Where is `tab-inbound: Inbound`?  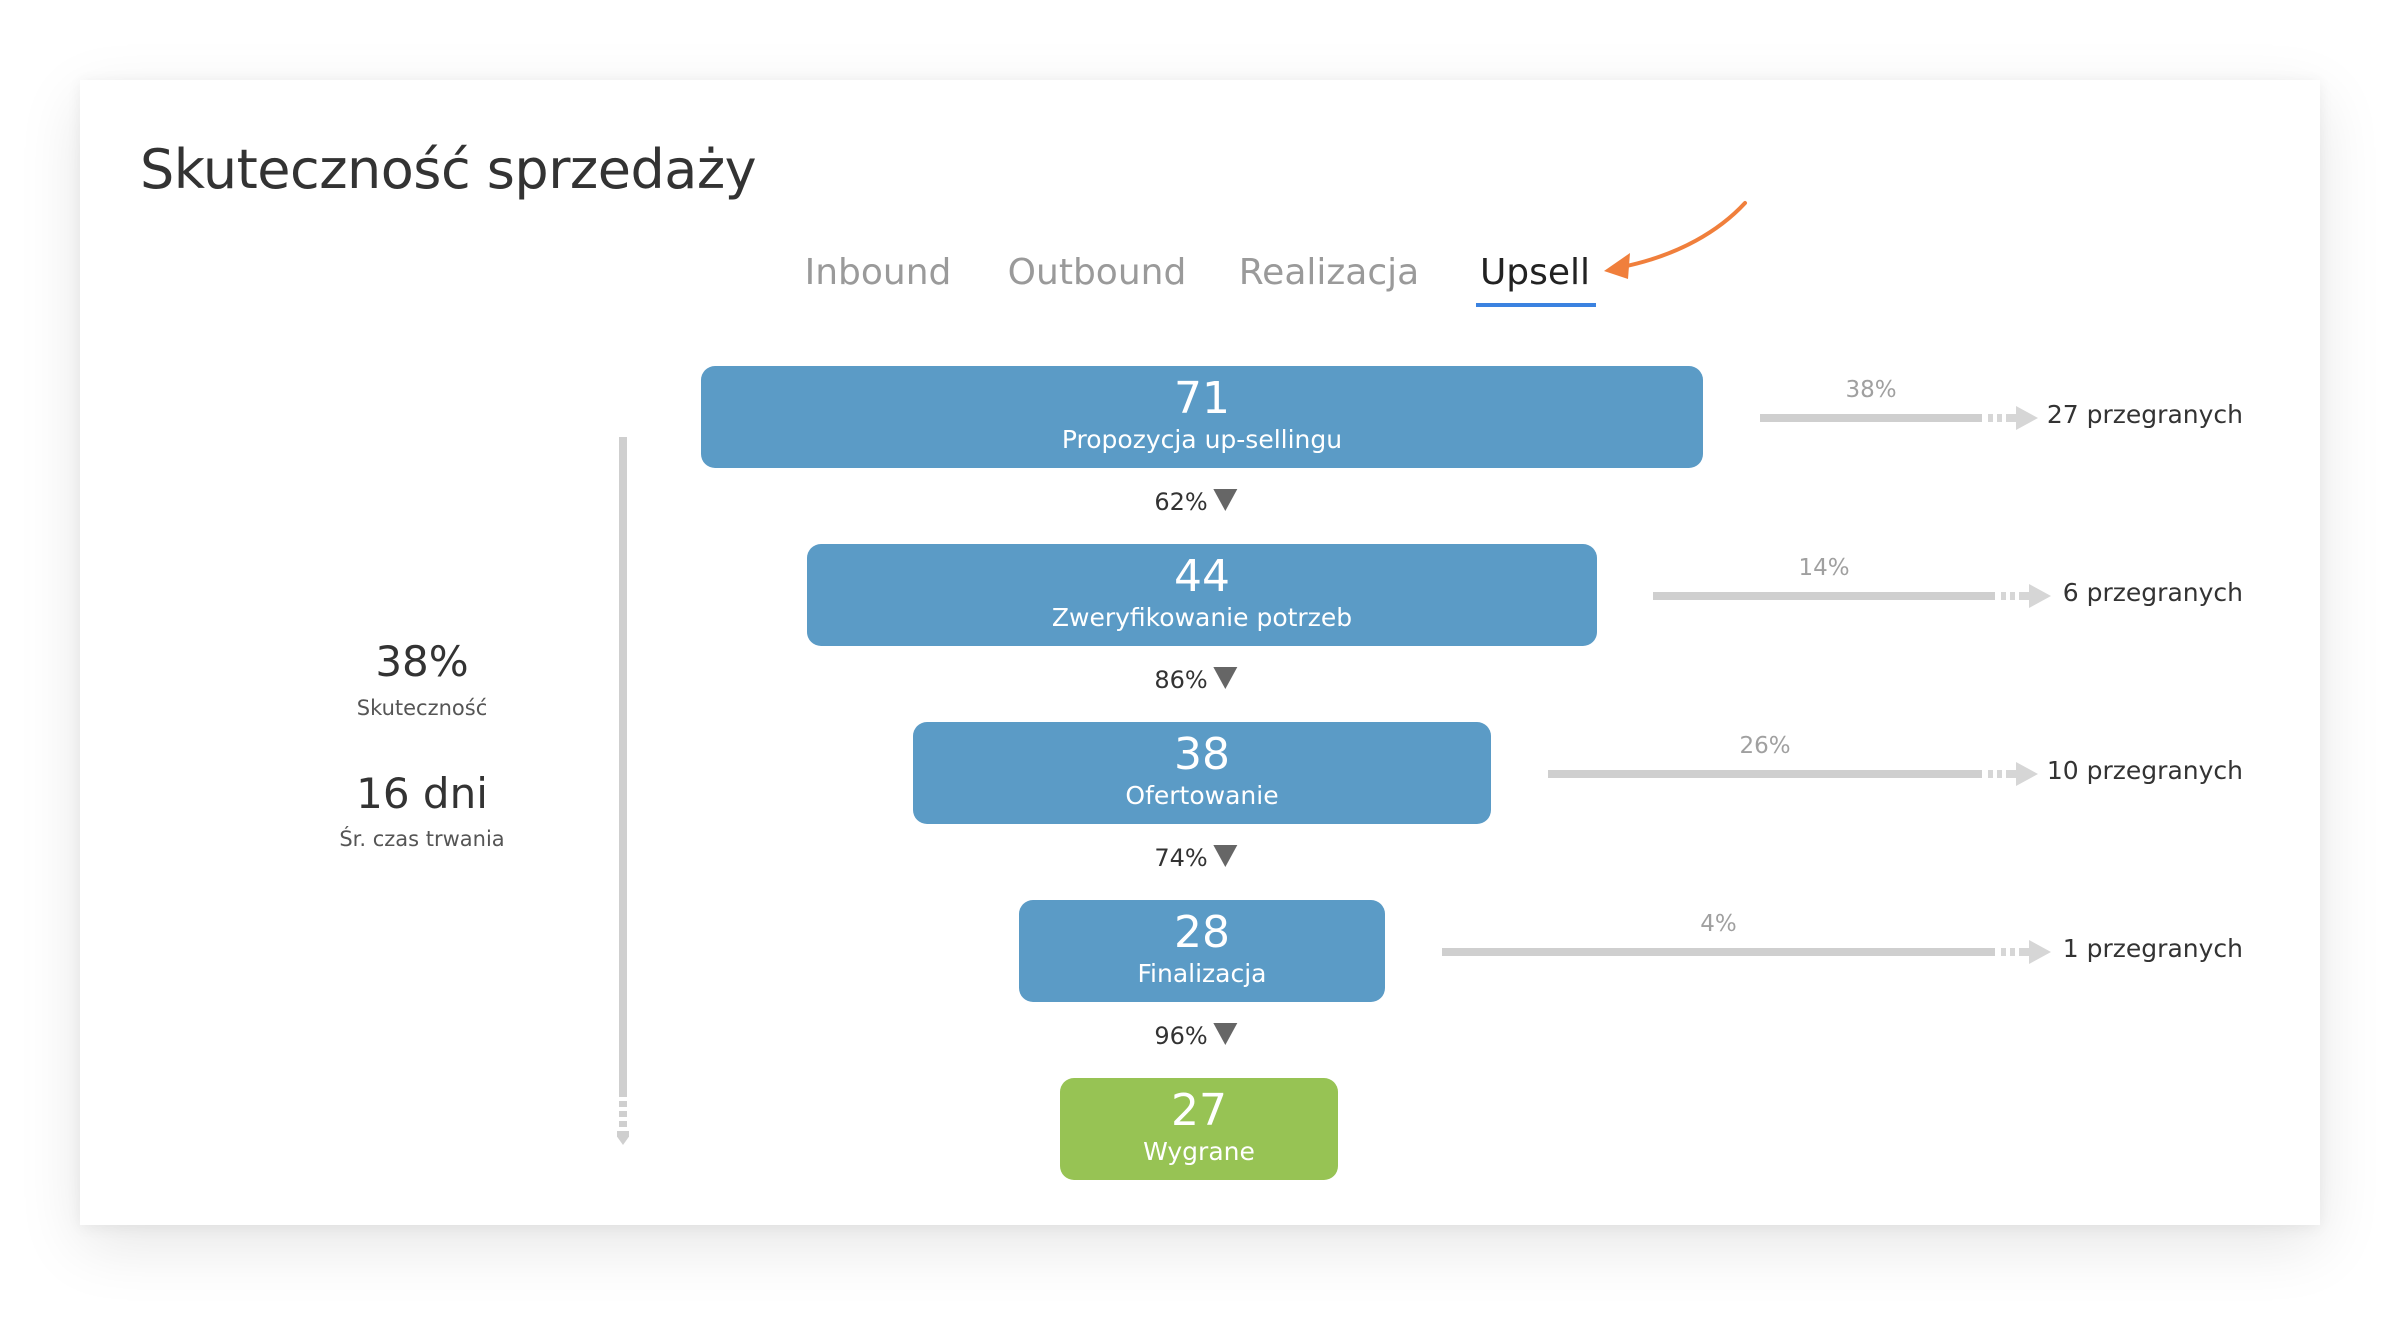
tab-inbound: Inbound is located at coordinates (878, 272).